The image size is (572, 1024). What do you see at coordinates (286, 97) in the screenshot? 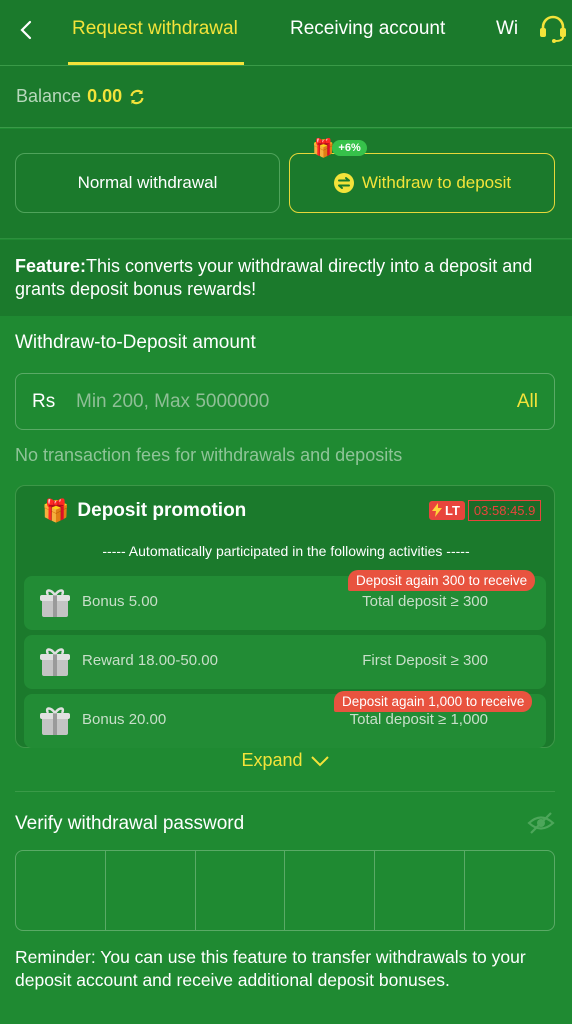
I see `balance-row: Balance 0.00` at bounding box center [286, 97].